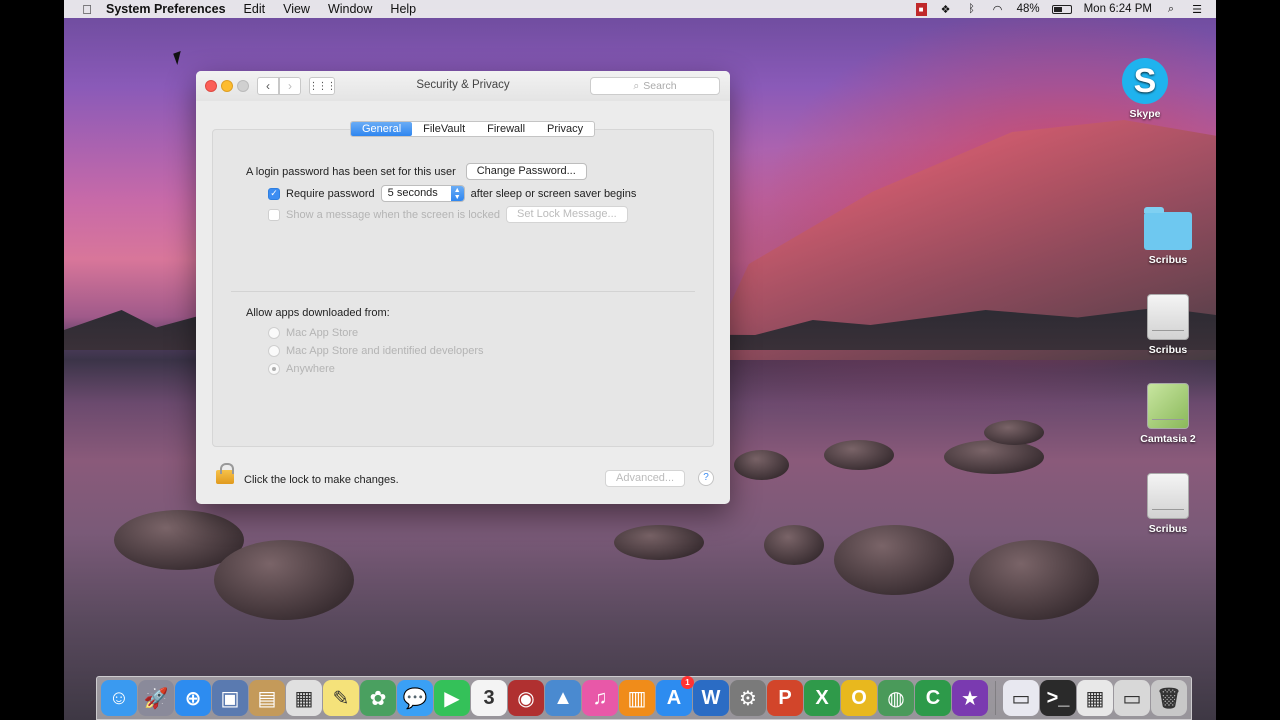 The height and width of the screenshot is (720, 1280). Describe the element at coordinates (274, 214) in the screenshot. I see `show-message-checkbox` at that location.